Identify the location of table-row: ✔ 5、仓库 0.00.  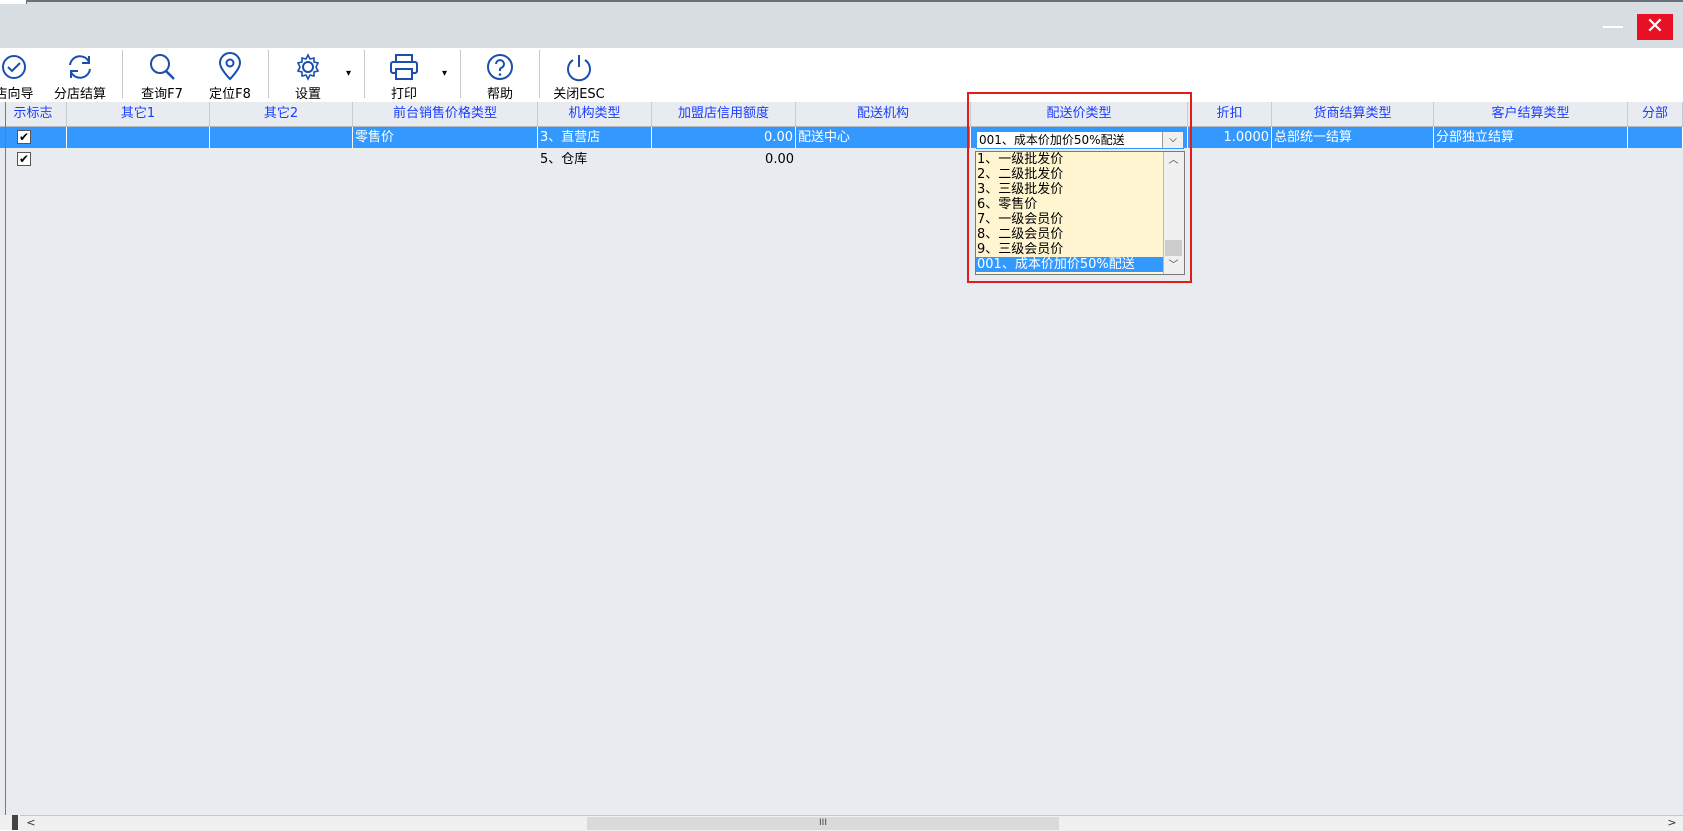
(841, 159).